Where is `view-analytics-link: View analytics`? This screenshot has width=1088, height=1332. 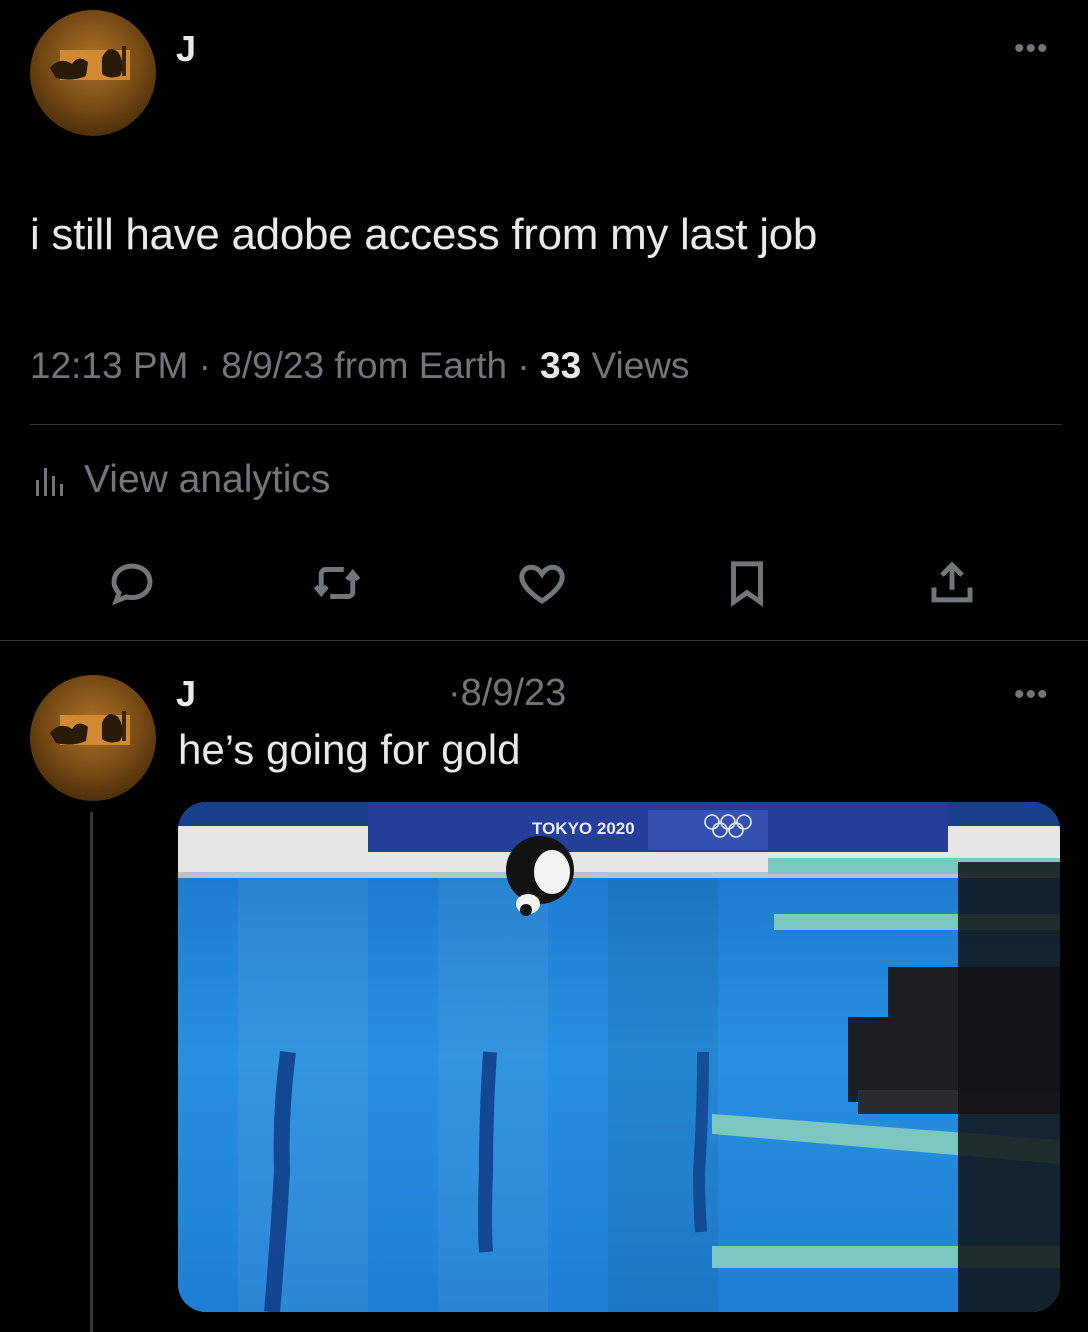
view-analytics-link: View analytics is located at coordinates (182, 480).